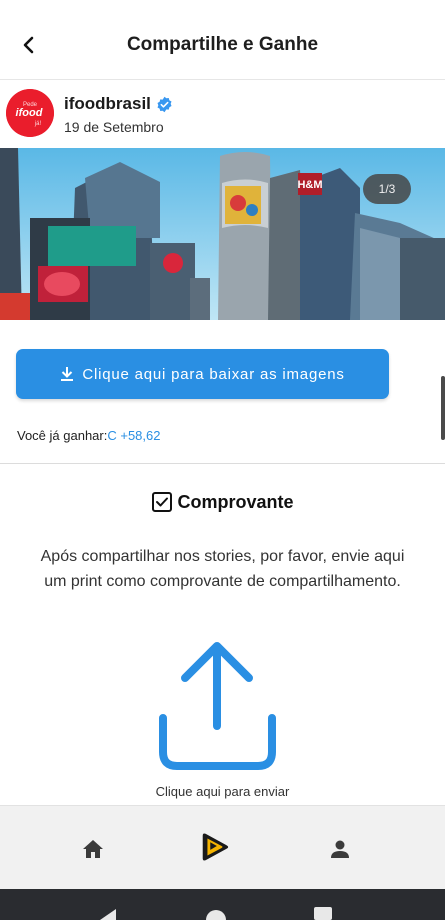 The image size is (445, 920). I want to click on nav-app-logo-button, so click(215, 847).